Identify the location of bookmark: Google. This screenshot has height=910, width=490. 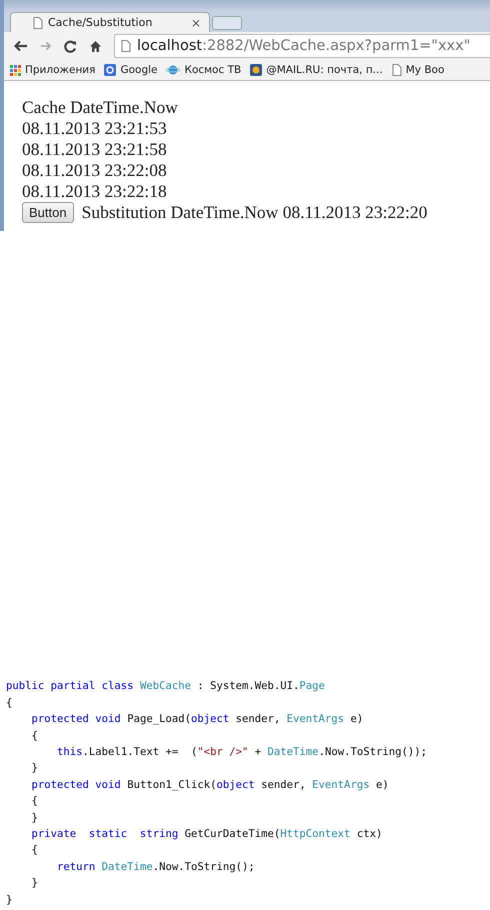
(131, 70).